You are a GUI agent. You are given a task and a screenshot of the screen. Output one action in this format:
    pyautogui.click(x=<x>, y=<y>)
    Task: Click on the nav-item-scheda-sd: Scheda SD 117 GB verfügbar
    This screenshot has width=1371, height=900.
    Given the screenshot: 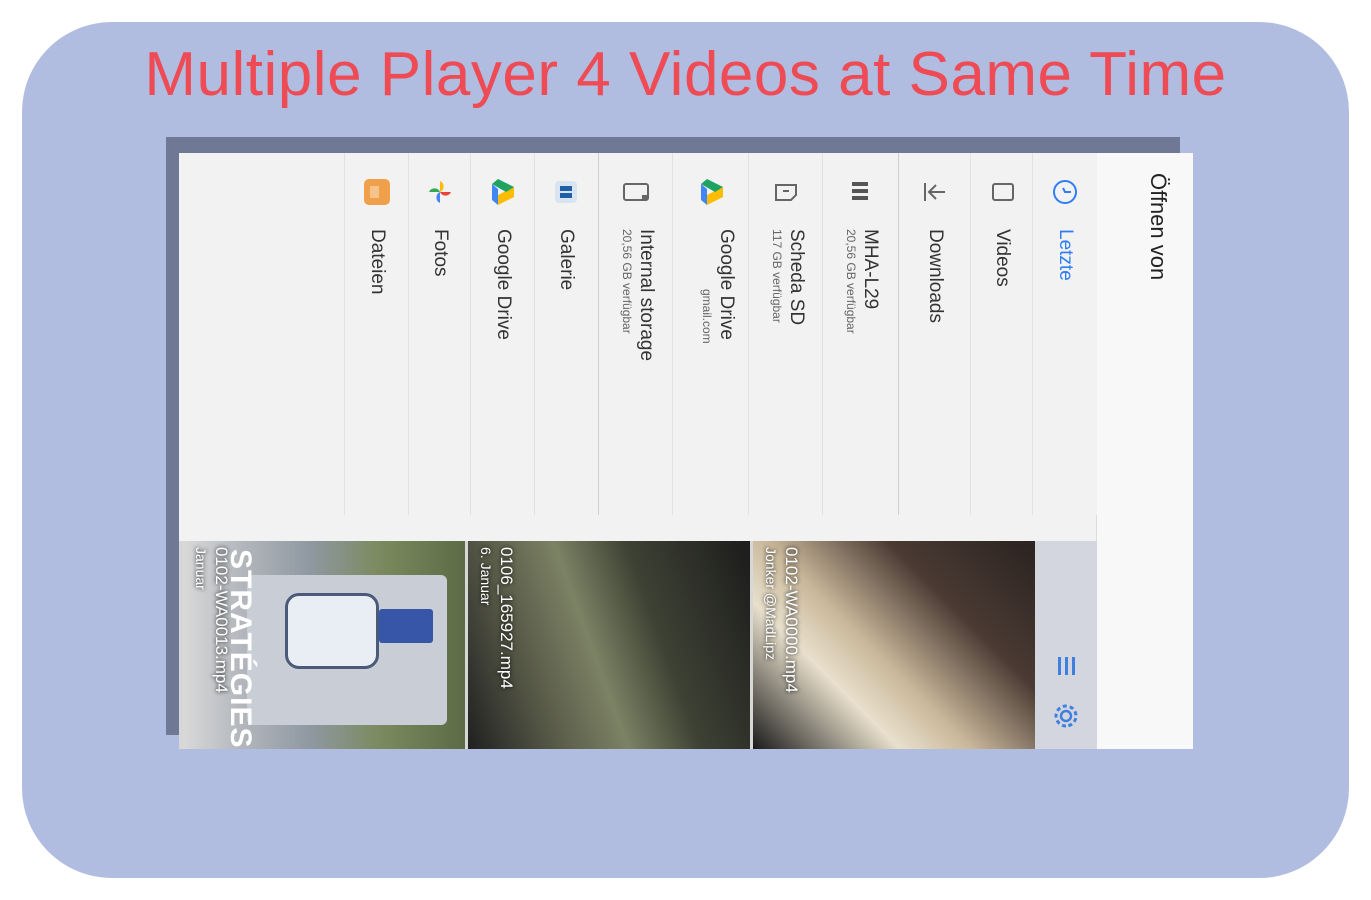 What is the action you would take?
    pyautogui.click(x=785, y=334)
    